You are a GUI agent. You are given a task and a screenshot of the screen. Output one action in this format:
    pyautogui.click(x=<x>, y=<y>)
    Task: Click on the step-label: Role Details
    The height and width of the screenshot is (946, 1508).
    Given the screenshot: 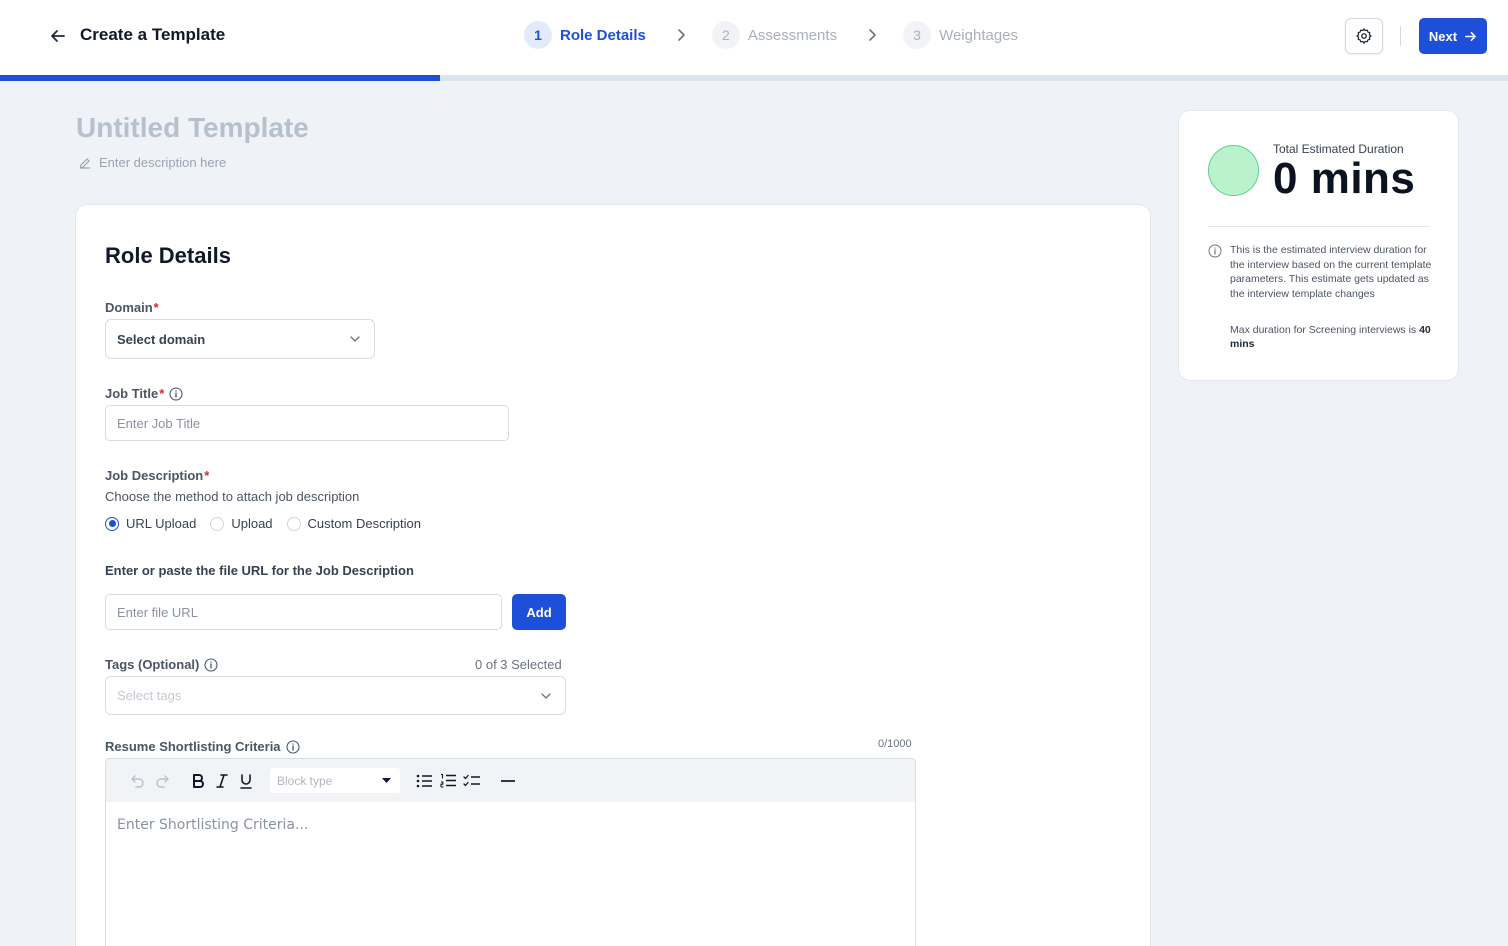 What is the action you would take?
    pyautogui.click(x=603, y=35)
    